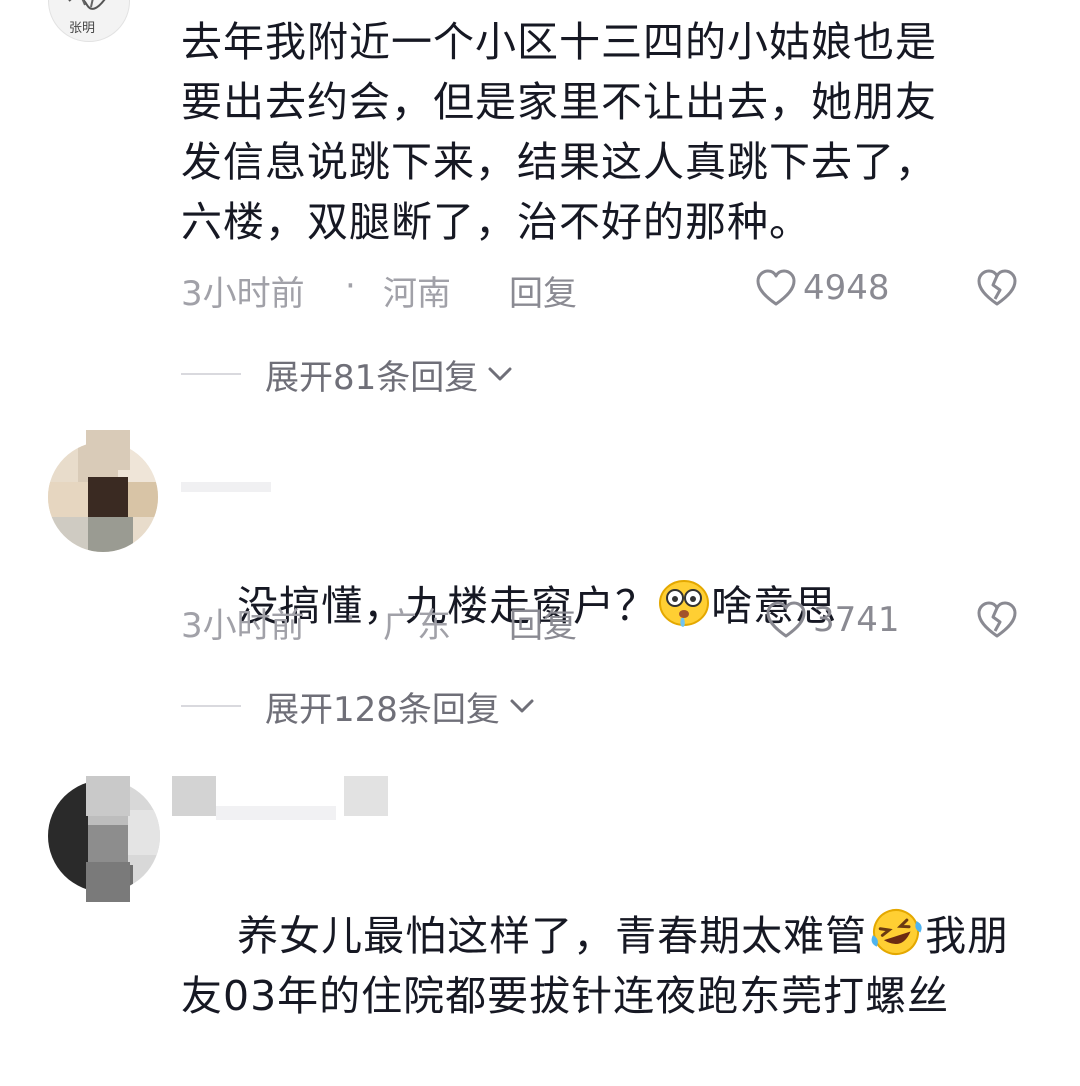 The height and width of the screenshot is (1086, 1080). Describe the element at coordinates (967, 936) in the screenshot. I see `comment-text-part: 我朋` at that location.